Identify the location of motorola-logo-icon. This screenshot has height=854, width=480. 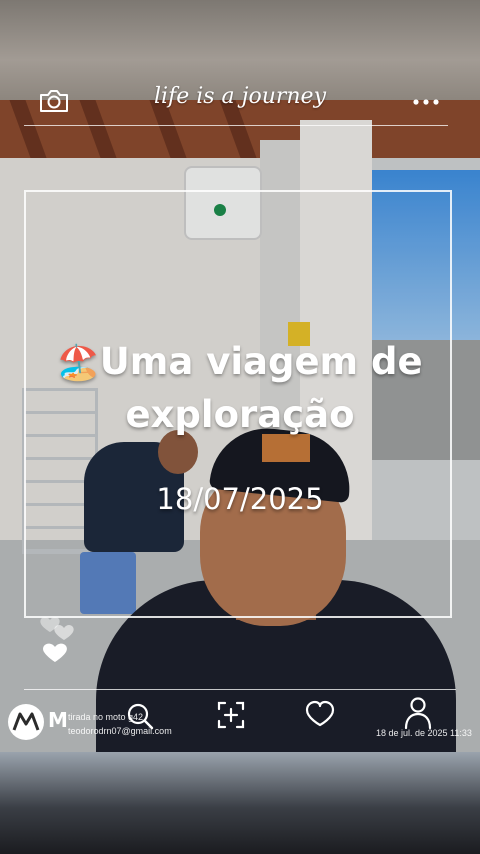
(26, 722).